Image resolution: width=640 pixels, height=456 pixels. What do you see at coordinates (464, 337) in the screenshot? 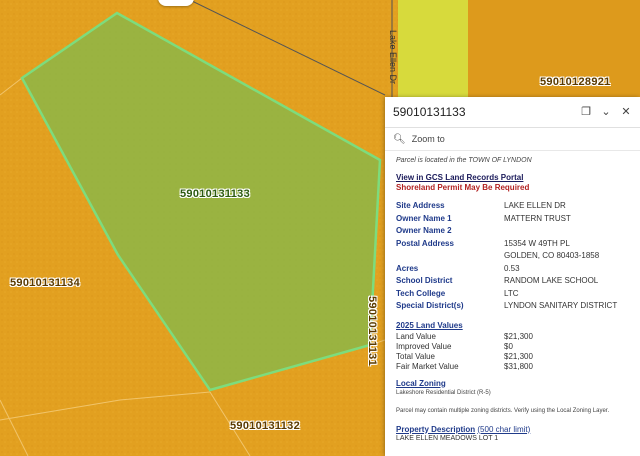
I see `value-row: Land Value $21,300` at bounding box center [464, 337].